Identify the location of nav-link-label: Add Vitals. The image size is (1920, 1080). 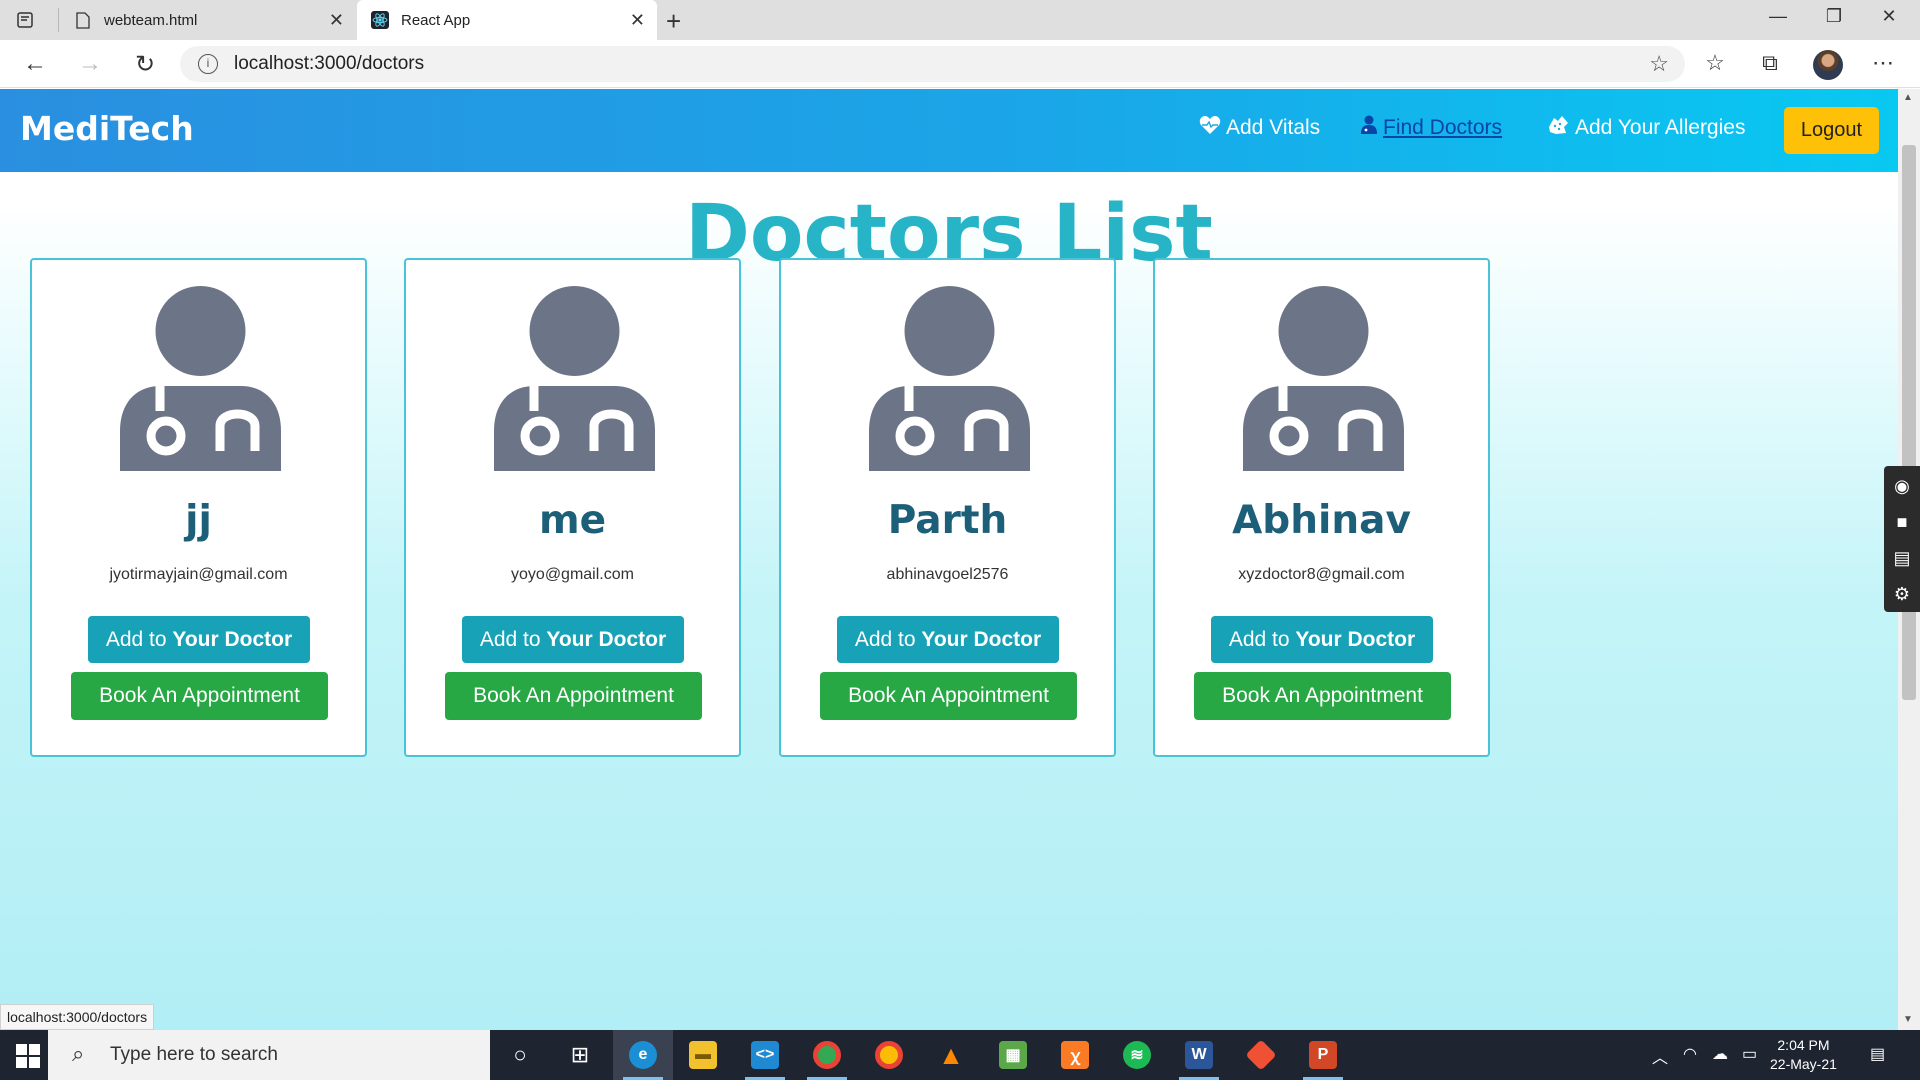
(1273, 127).